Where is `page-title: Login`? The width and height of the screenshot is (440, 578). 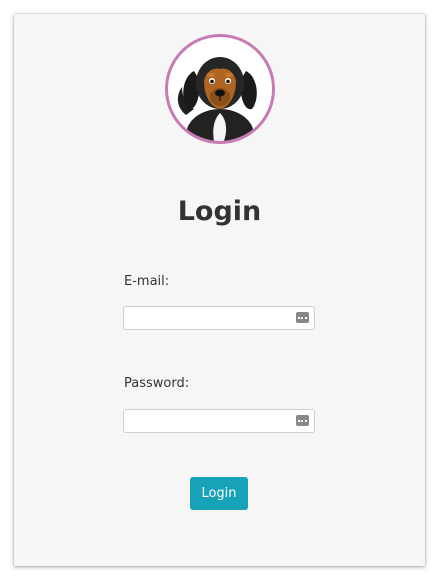
page-title: Login is located at coordinates (219, 211).